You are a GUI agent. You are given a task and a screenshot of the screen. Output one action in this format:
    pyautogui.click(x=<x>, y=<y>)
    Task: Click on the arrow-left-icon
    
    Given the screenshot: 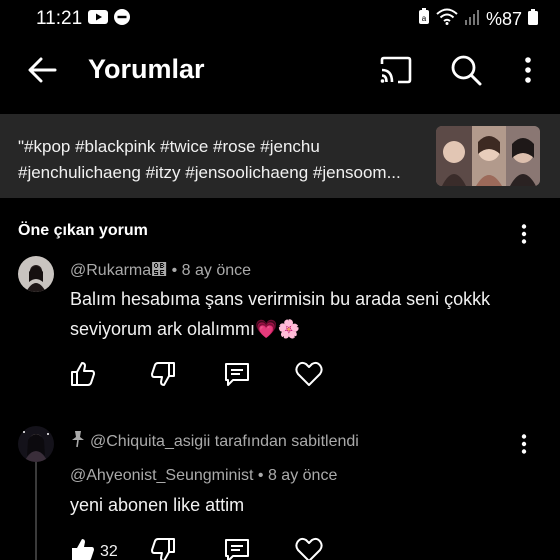 What is the action you would take?
    pyautogui.click(x=42, y=72)
    